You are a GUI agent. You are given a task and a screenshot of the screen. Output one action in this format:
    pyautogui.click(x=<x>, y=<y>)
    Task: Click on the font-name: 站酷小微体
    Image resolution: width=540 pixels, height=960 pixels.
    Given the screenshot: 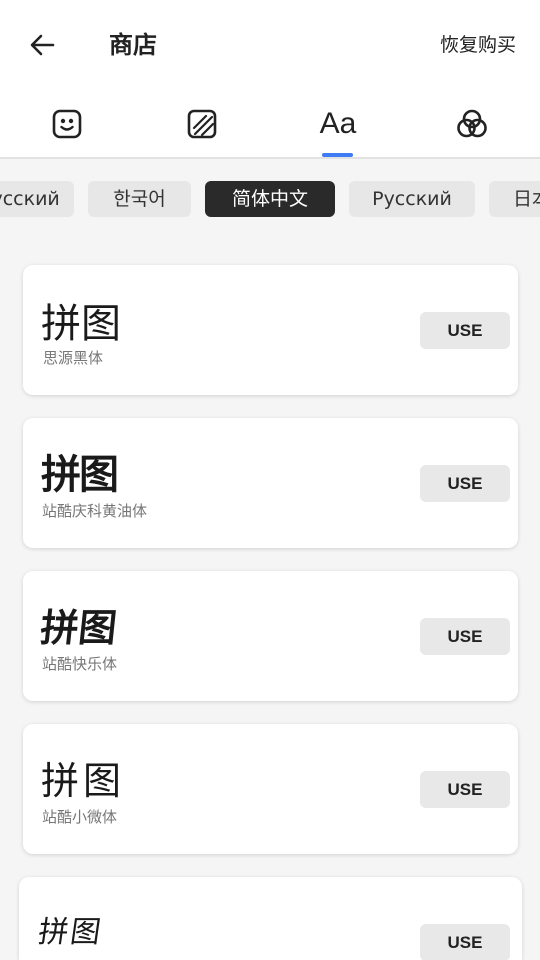 What is the action you would take?
    pyautogui.click(x=80, y=817)
    